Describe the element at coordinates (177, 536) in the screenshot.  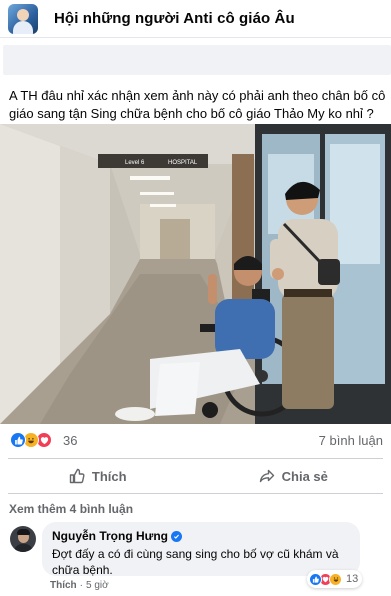
I see `verified-badge-icon` at that location.